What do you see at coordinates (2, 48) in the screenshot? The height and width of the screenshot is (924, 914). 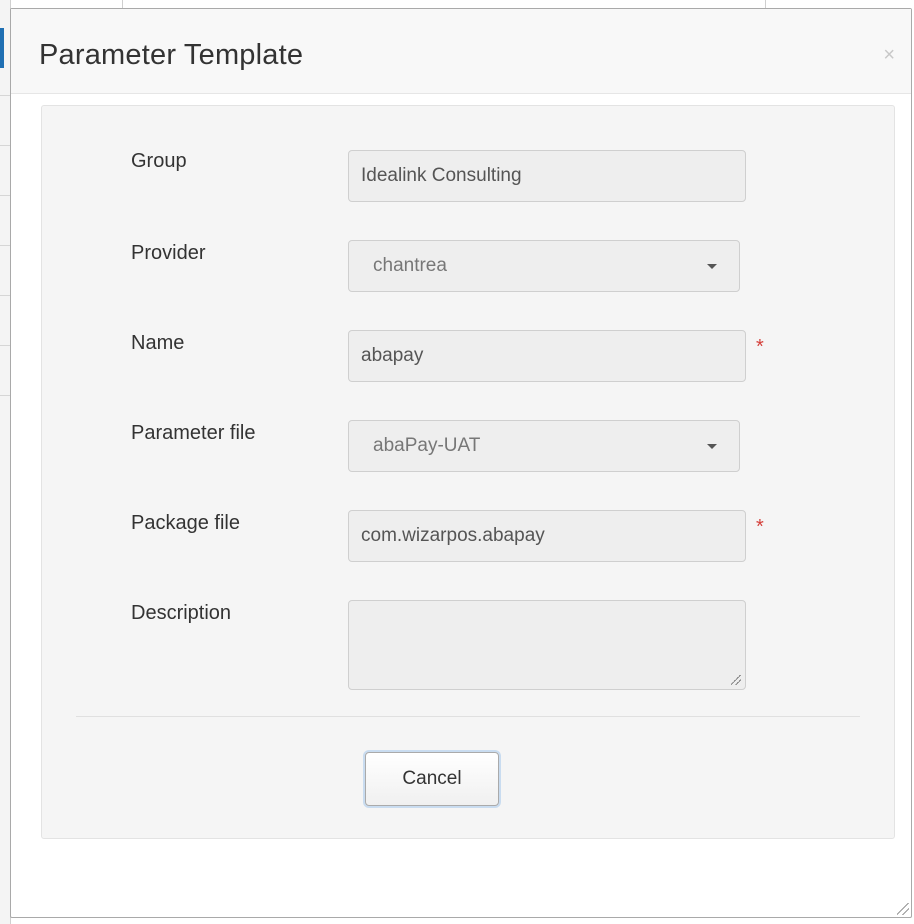 I see `background-accent-bar` at bounding box center [2, 48].